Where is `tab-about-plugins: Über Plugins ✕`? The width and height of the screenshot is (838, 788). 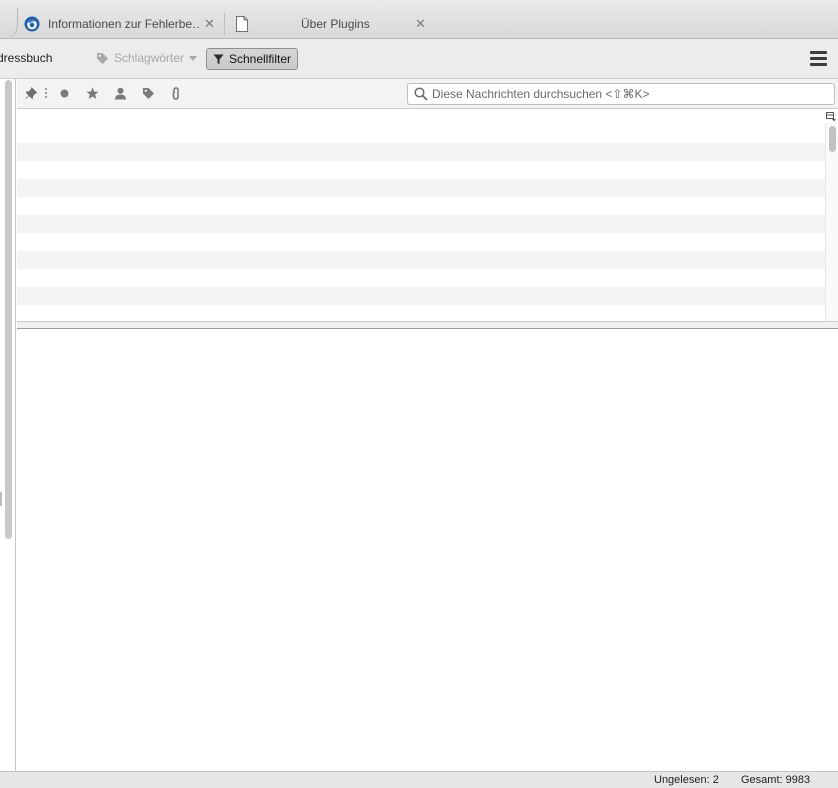
tab-about-plugins: Über Plugins ✕ is located at coordinates (332, 24).